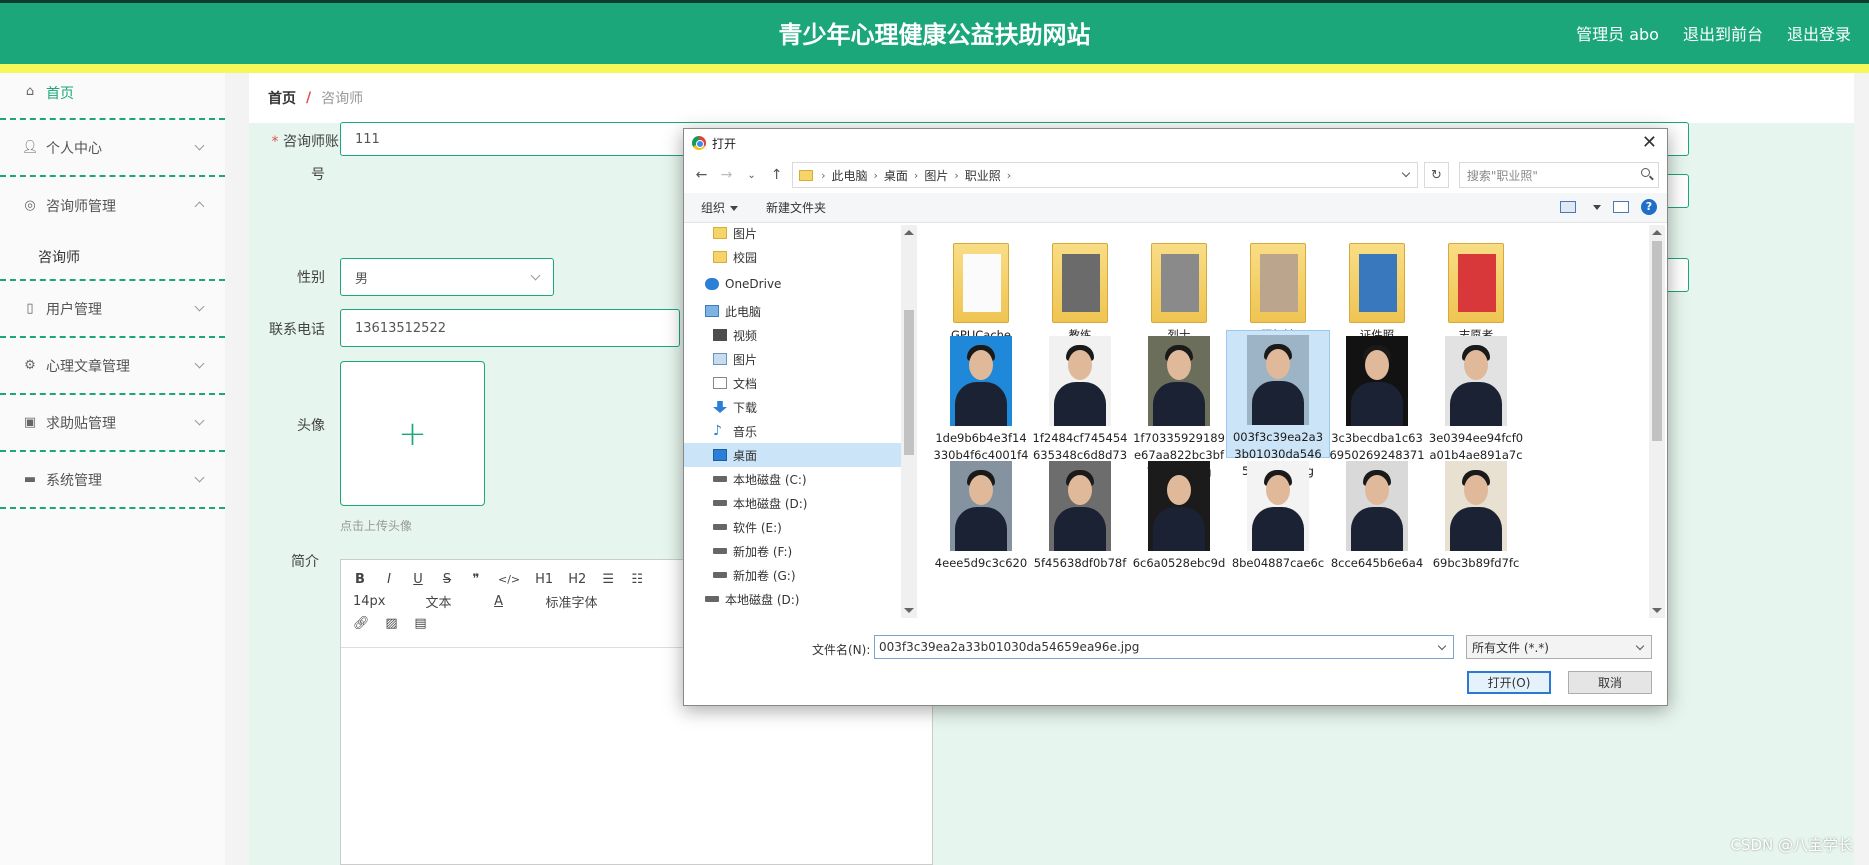 Image resolution: width=1869 pixels, height=865 pixels. What do you see at coordinates (796, 257) in the screenshot?
I see `nav-item: 校园` at bounding box center [796, 257].